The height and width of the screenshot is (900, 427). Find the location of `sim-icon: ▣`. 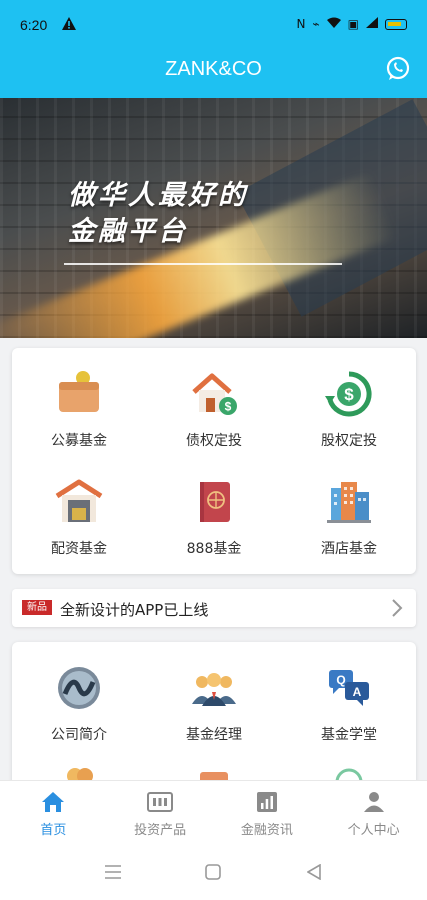

sim-icon: ▣ is located at coordinates (353, 24).